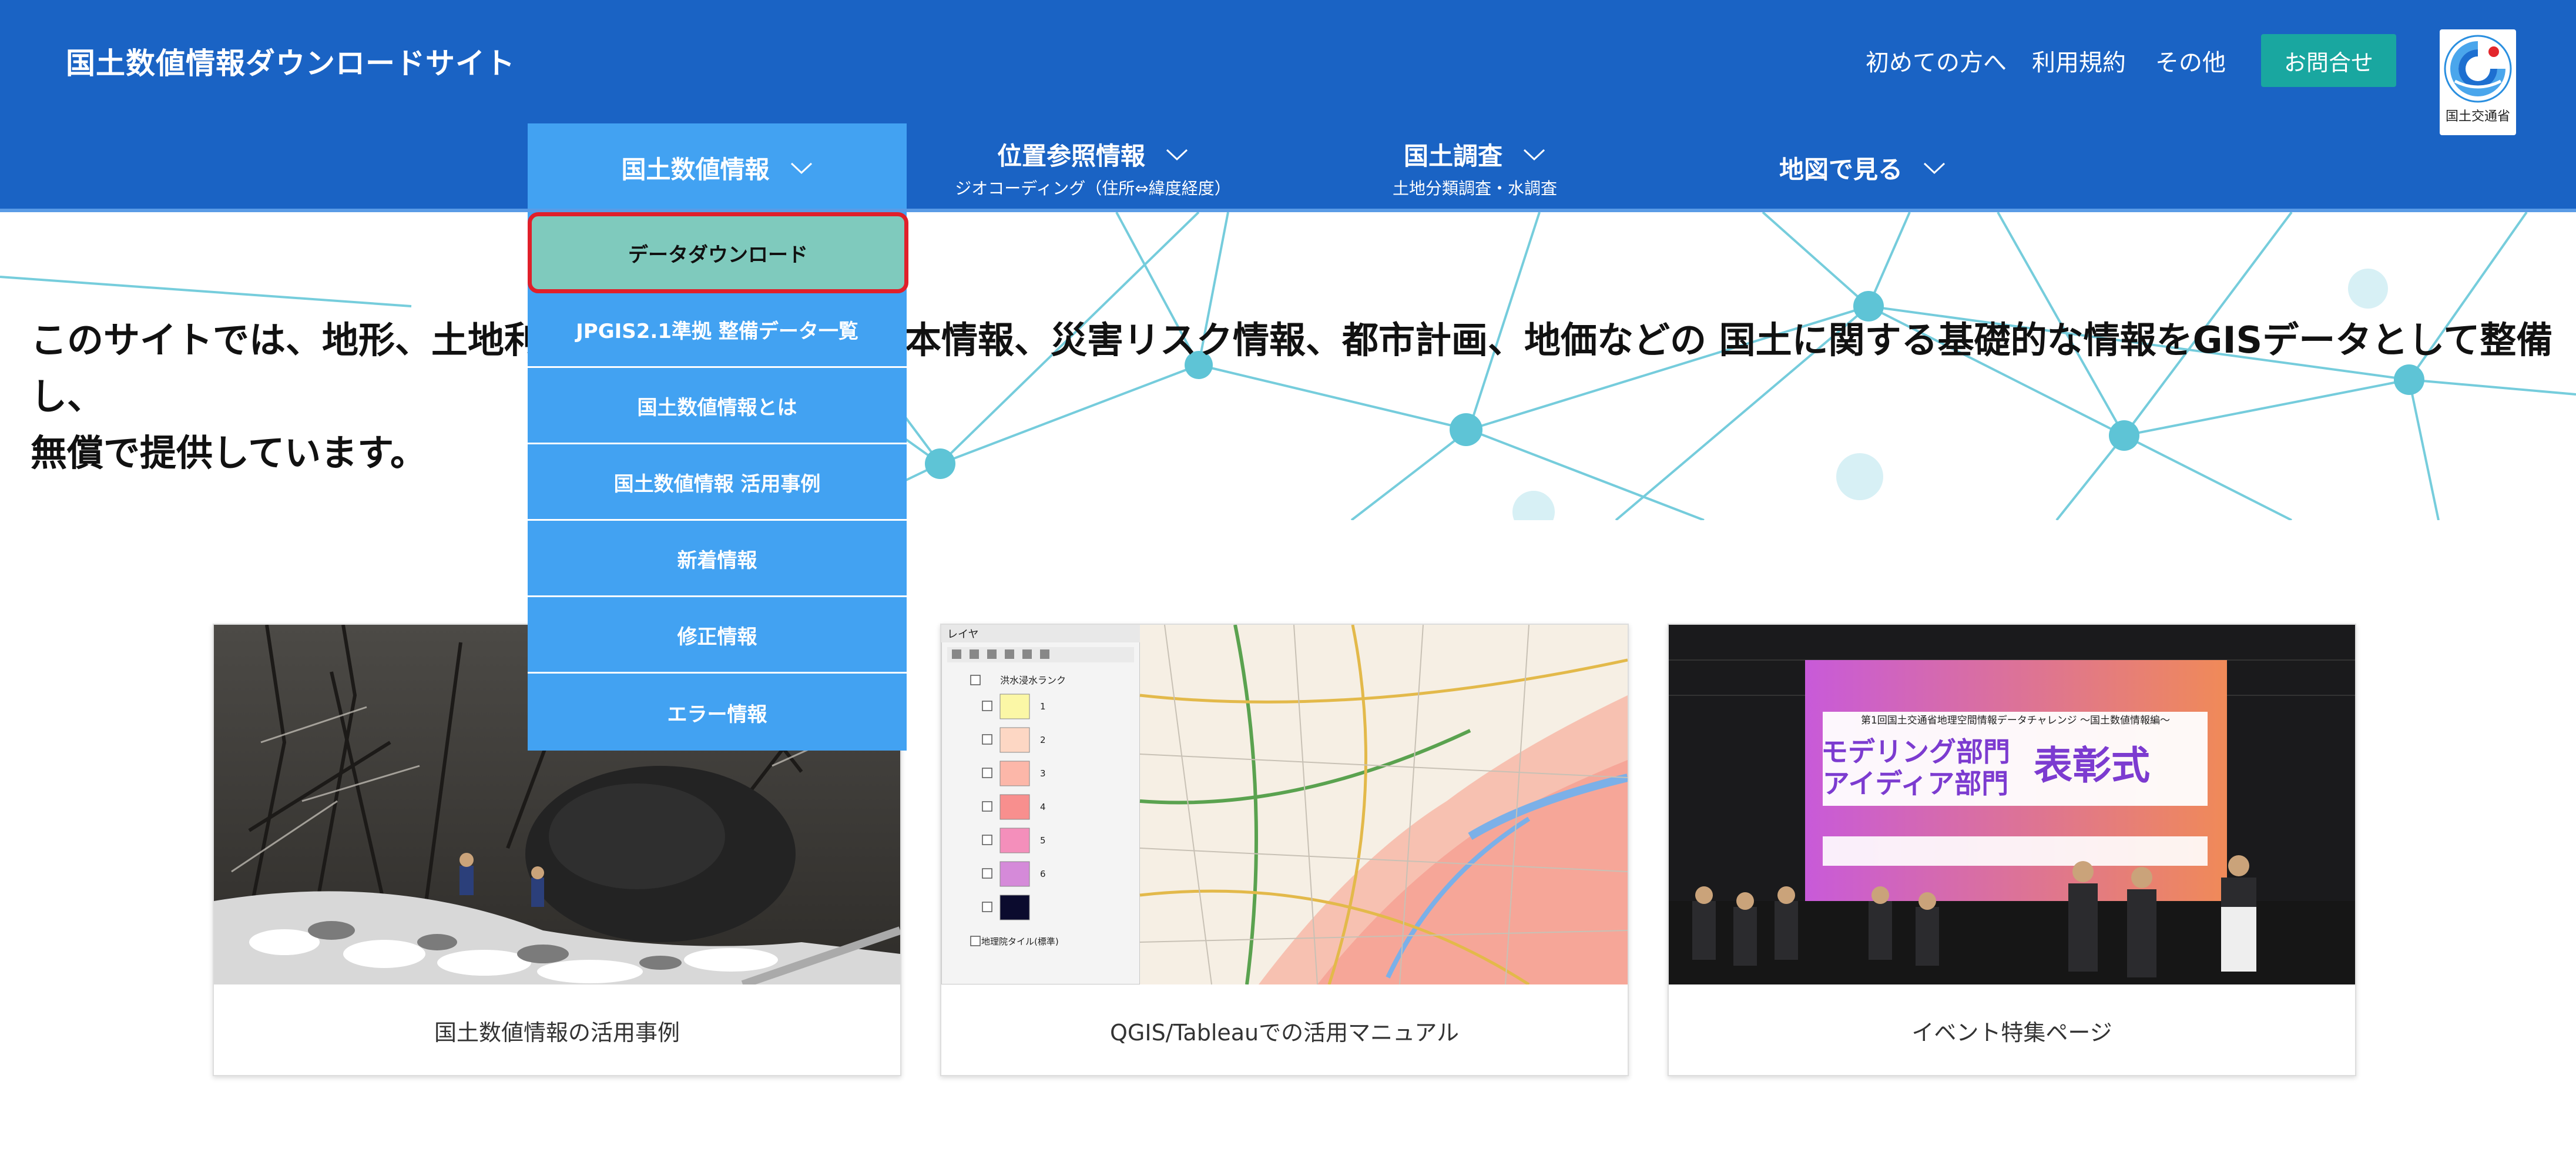 The height and width of the screenshot is (1152, 2576). Describe the element at coordinates (1452, 156) in the screenshot. I see `nav-chousa-label: 国土調査` at that location.